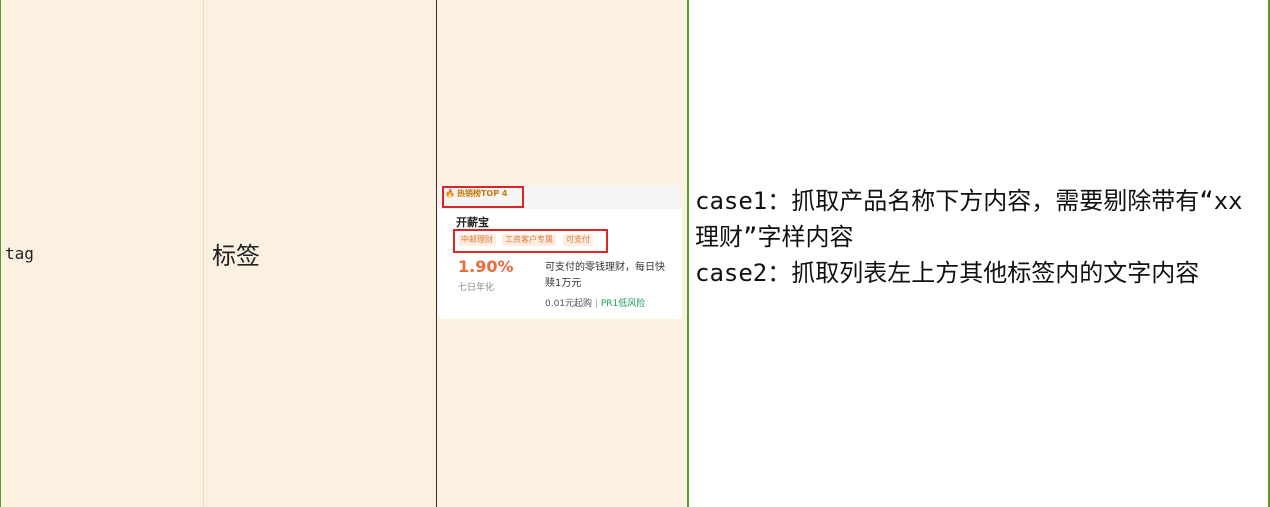 The image size is (1270, 507). Describe the element at coordinates (236, 256) in the screenshot. I see `field-label-zh: 标签` at that location.